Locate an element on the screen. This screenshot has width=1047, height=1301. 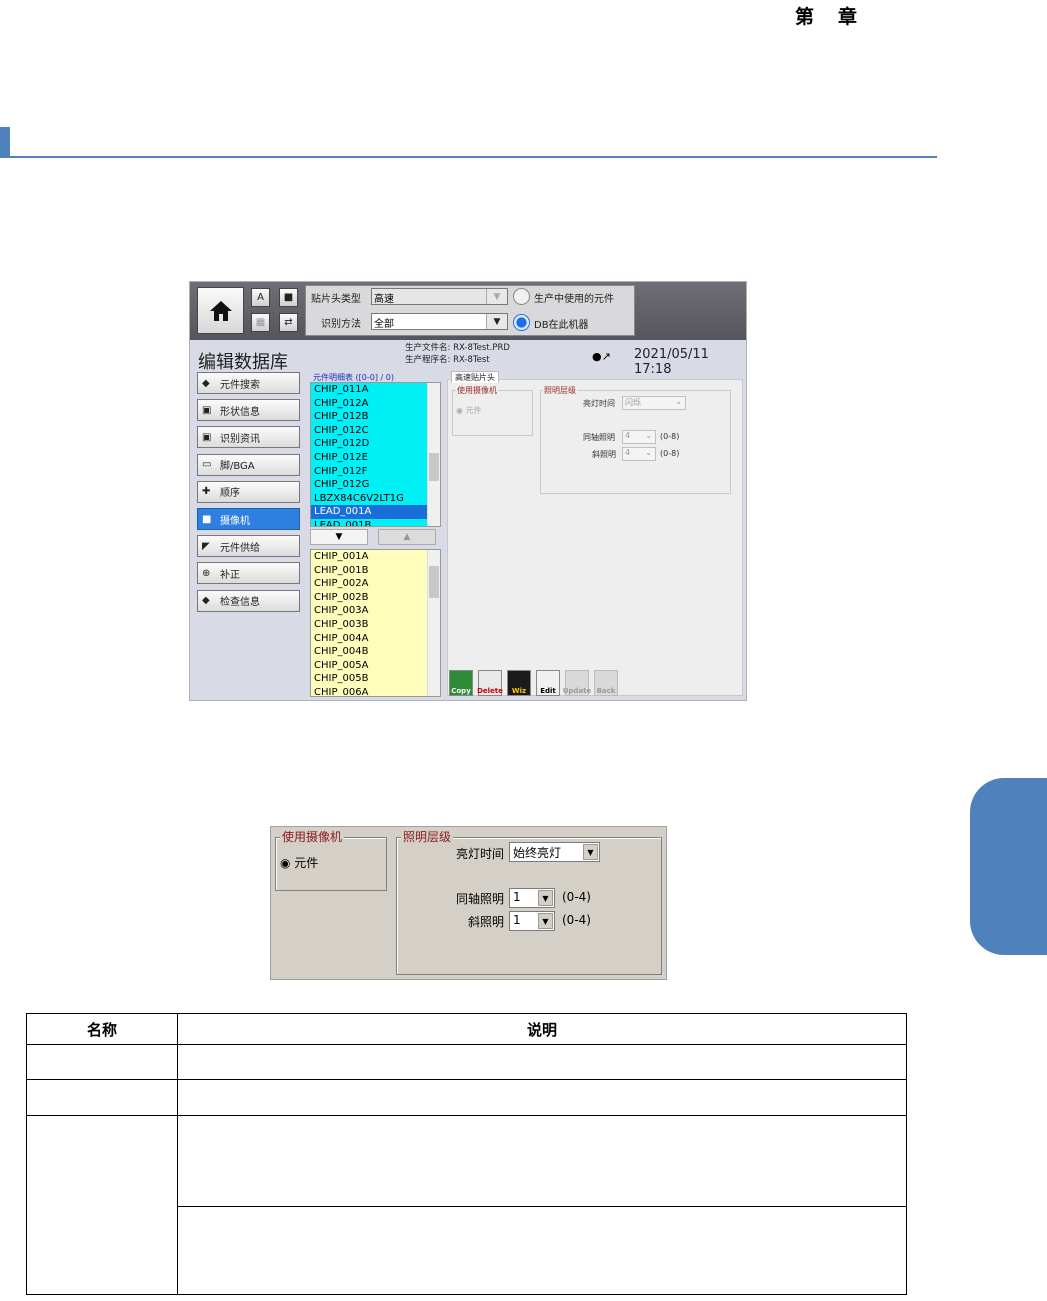
home-icon is located at coordinates (220, 310).